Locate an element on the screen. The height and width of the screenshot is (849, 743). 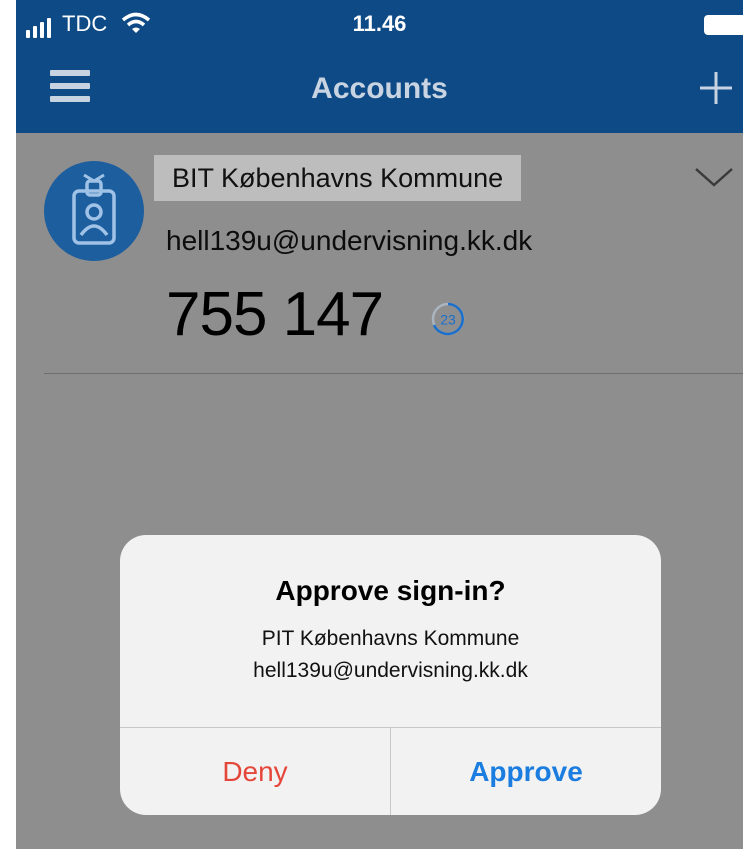
status-bar: TDC 11.46 is located at coordinates (379, 26).